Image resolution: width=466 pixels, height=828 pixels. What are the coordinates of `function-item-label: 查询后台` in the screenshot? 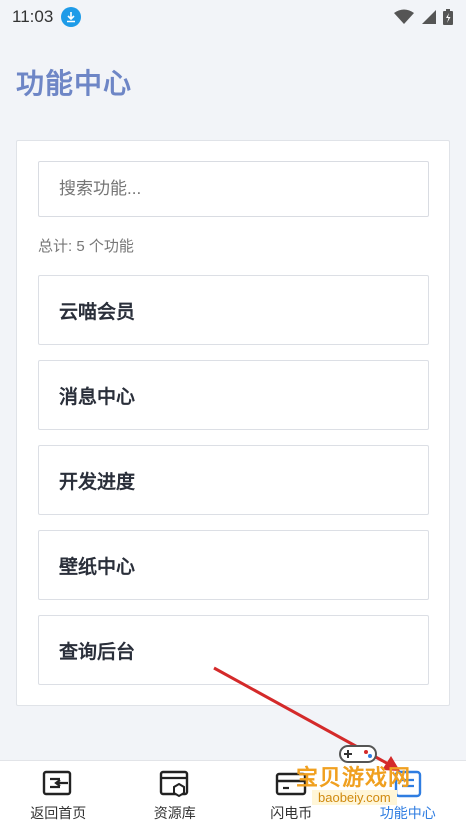 It's located at (97, 652).